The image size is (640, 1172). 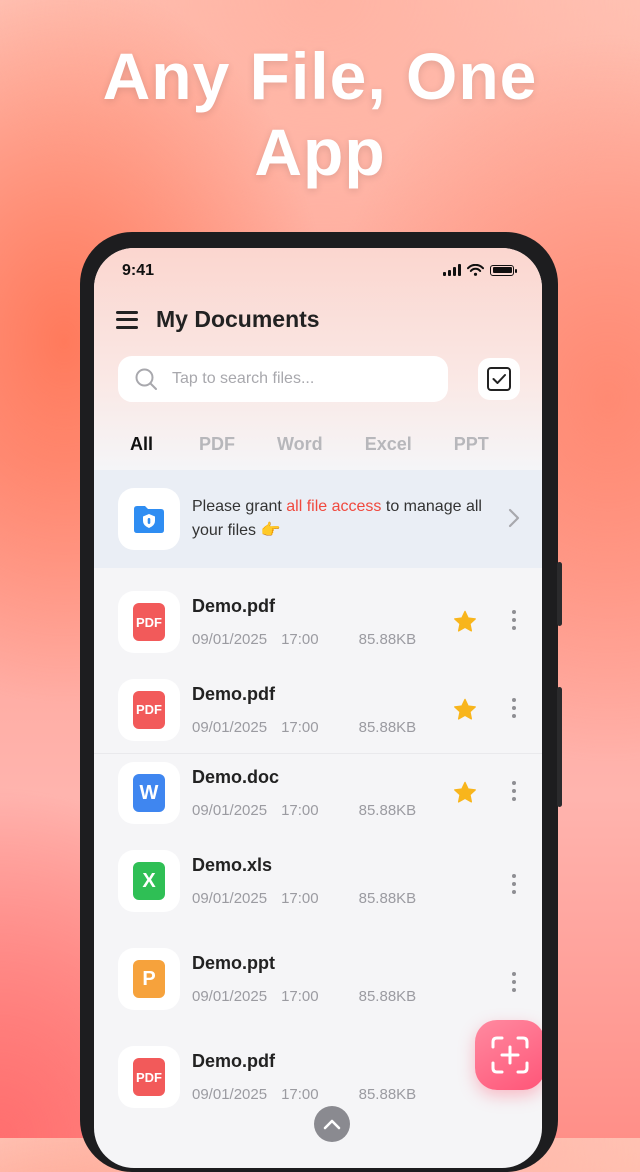 I want to click on ppt-file-icon: P, so click(x=149, y=979).